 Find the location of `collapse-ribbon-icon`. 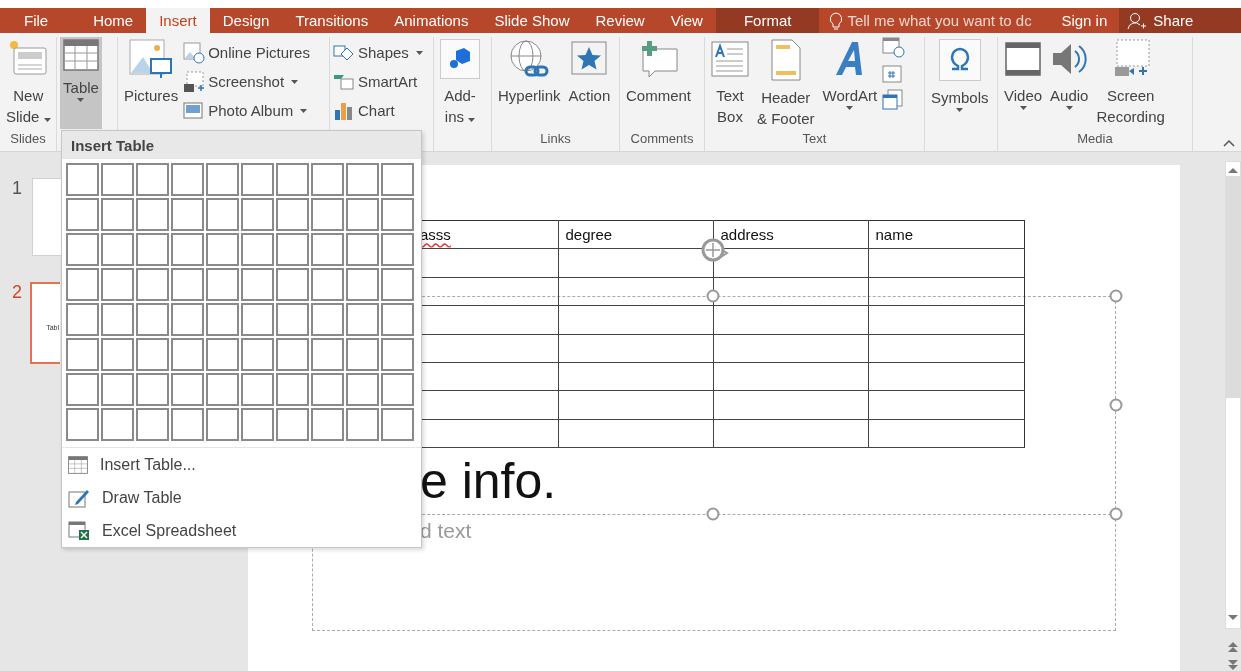

collapse-ribbon-icon is located at coordinates (1229, 143).